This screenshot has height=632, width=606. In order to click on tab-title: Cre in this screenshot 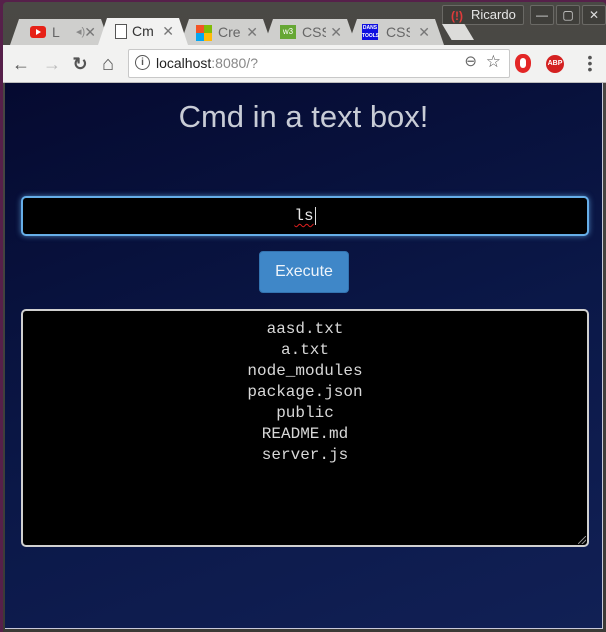, I will do `click(229, 32)`.